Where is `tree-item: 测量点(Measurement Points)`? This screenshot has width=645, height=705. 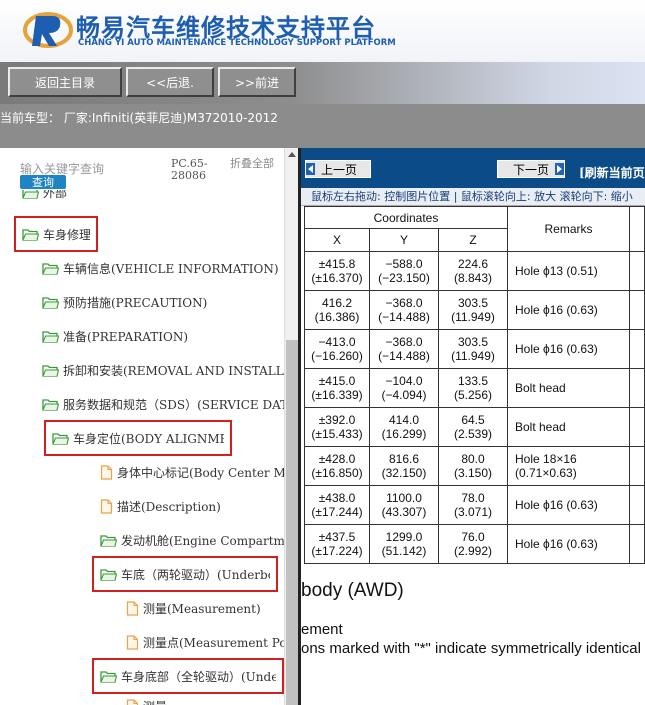
tree-item: 测量点(Measurement Points) is located at coordinates (205, 642).